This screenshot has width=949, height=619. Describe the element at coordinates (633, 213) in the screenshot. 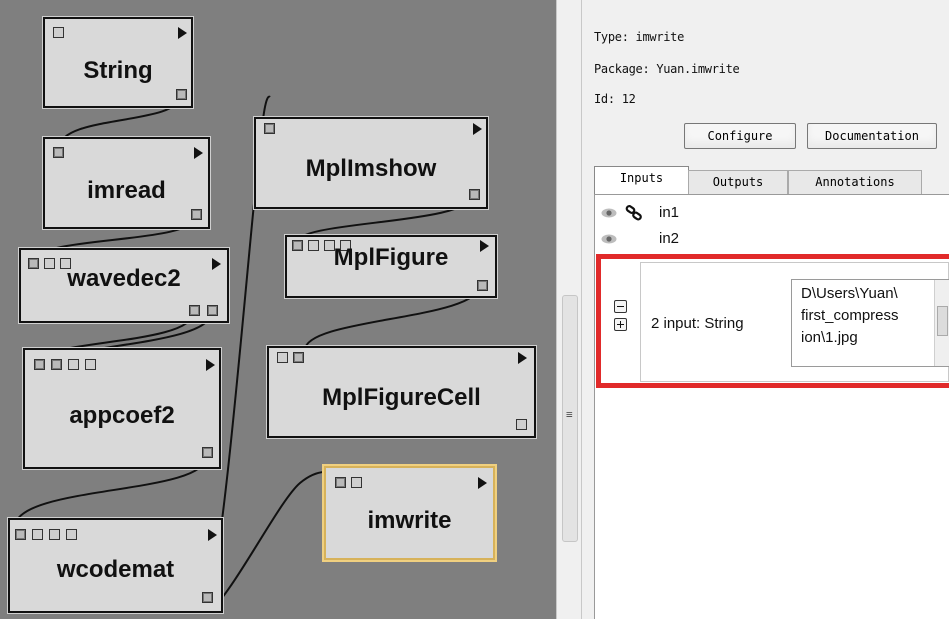

I see `chain-link-icon` at that location.